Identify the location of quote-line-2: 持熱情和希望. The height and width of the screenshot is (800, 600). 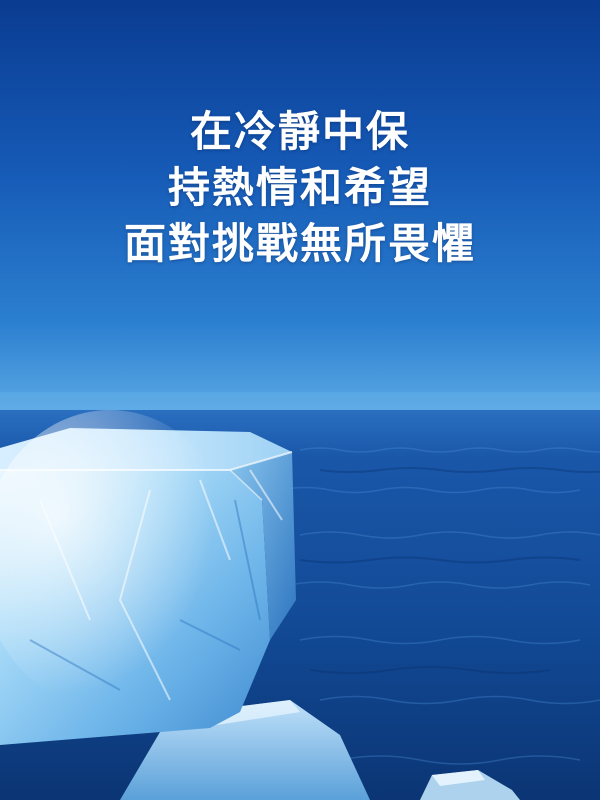
(299, 187).